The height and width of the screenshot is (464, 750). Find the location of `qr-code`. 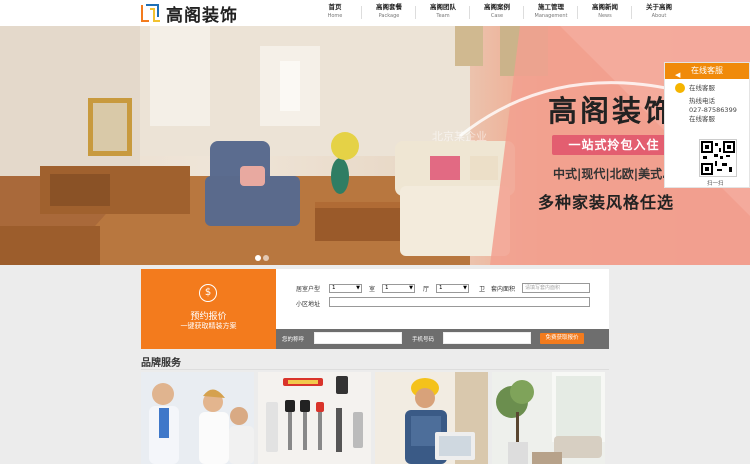

qr-code is located at coordinates (718, 158).